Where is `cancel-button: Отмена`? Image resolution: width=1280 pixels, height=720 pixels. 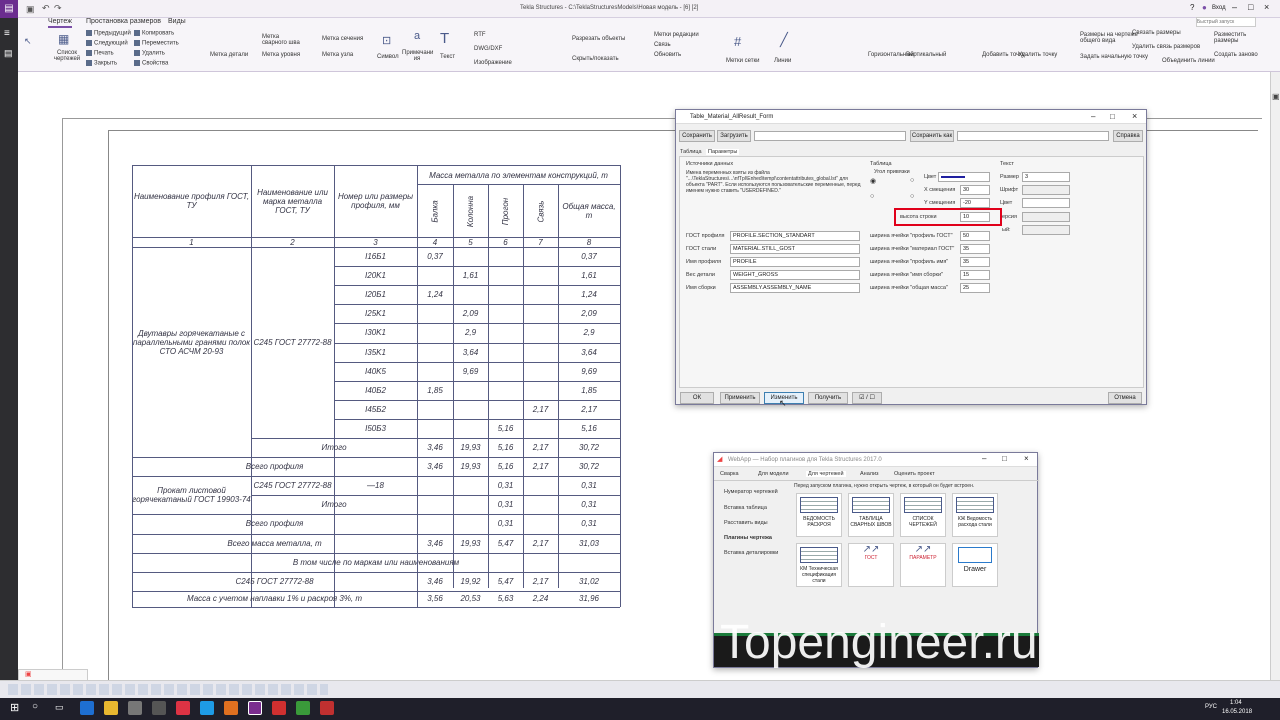
cancel-button: Отмена is located at coordinates (1125, 398).